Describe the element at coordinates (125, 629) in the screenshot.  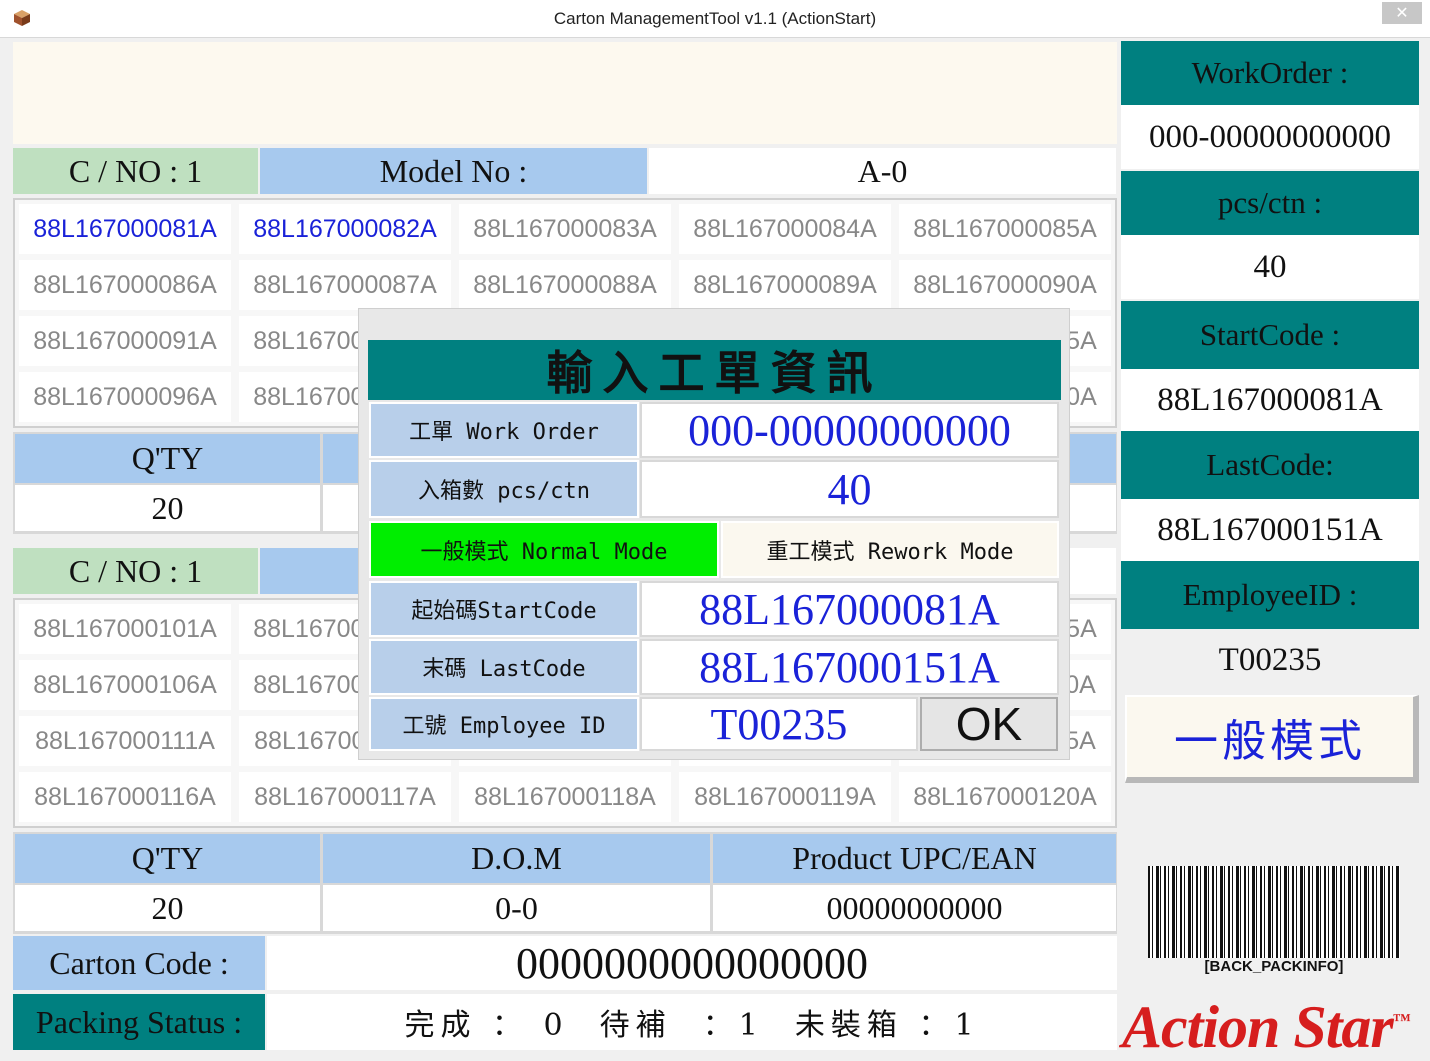
I see `serial-cell: 88L167000101A` at that location.